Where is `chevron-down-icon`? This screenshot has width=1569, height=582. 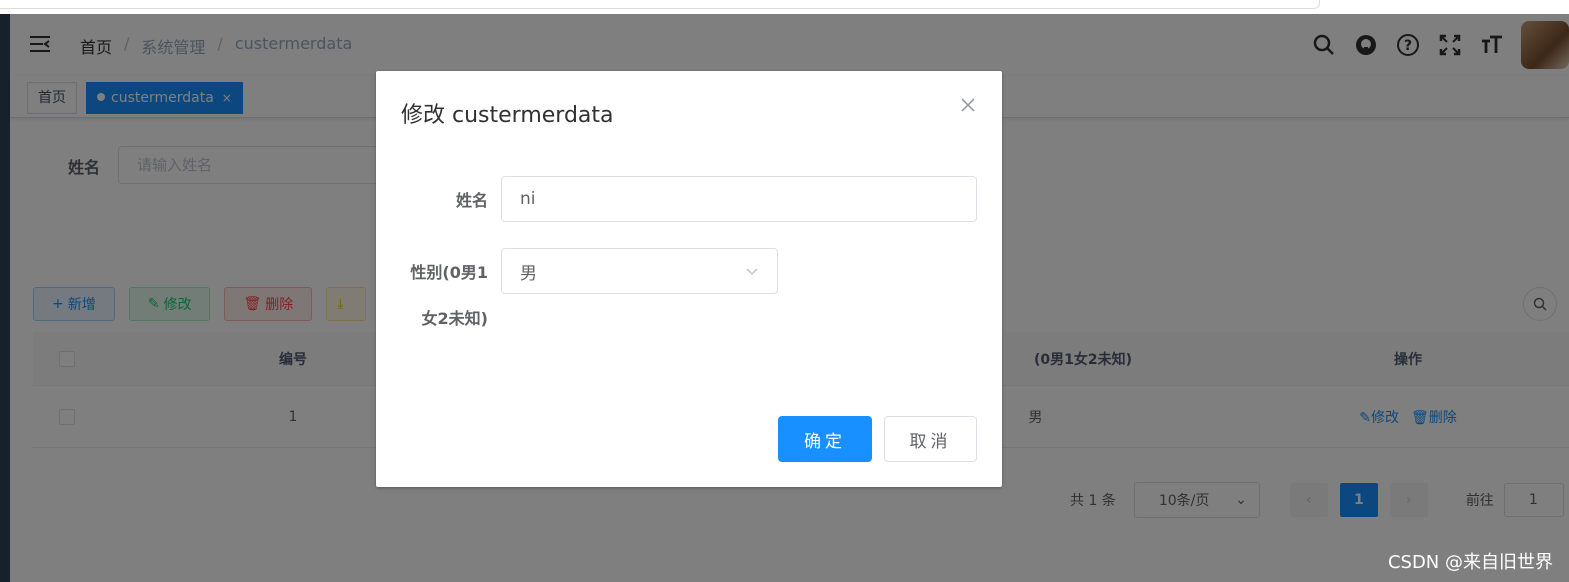 chevron-down-icon is located at coordinates (752, 272).